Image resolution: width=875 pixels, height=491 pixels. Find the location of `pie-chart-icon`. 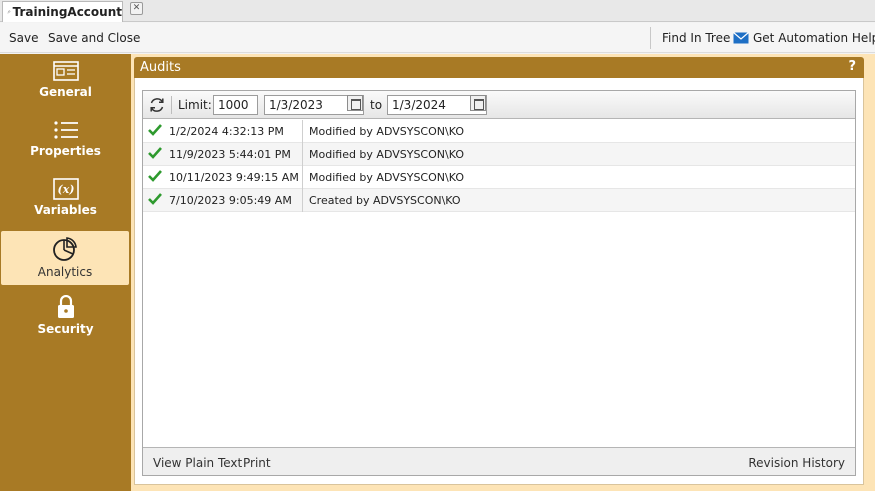

pie-chart-icon is located at coordinates (65, 249).